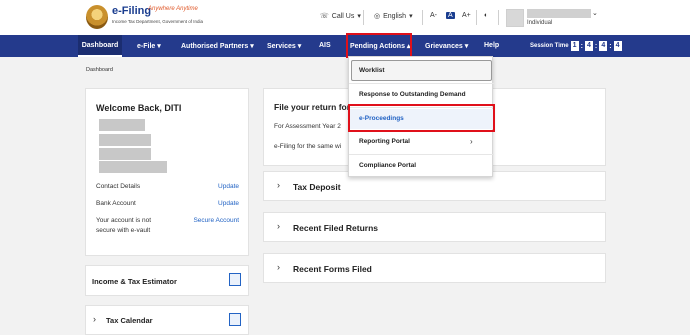 The width and height of the screenshot is (690, 335). I want to click on nav-authorised-partners: Authorised Partners ▾, so click(217, 46).